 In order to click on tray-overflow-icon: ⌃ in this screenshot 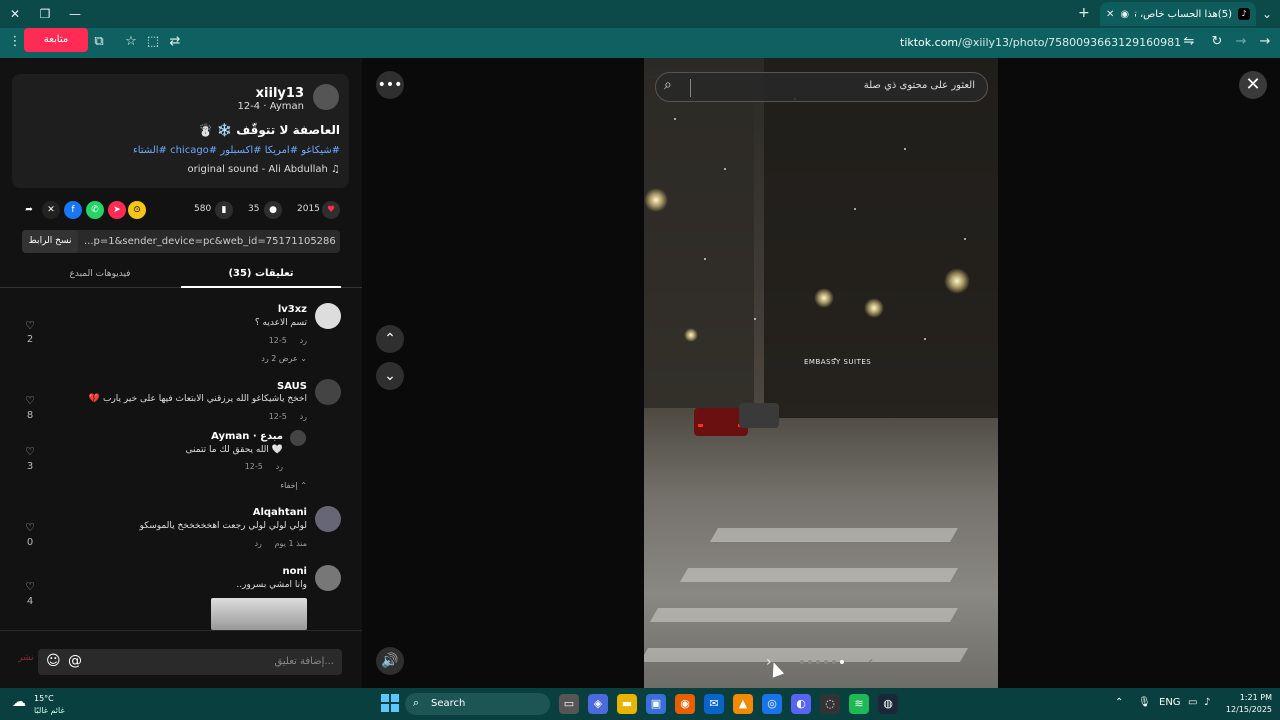, I will do `click(1119, 702)`.